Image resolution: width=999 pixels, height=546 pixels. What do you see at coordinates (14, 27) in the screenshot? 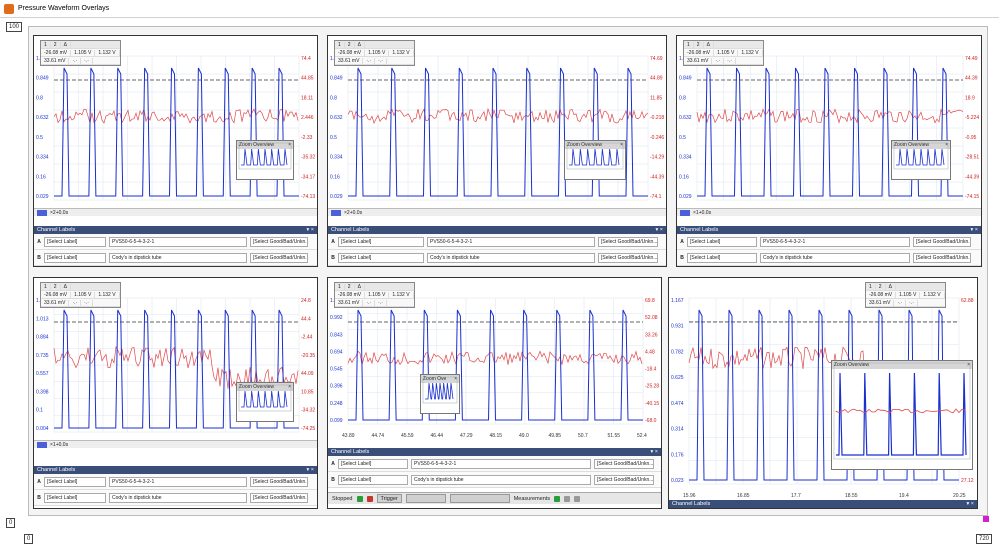
I see `ruler-top-left-value: 100` at bounding box center [14, 27].